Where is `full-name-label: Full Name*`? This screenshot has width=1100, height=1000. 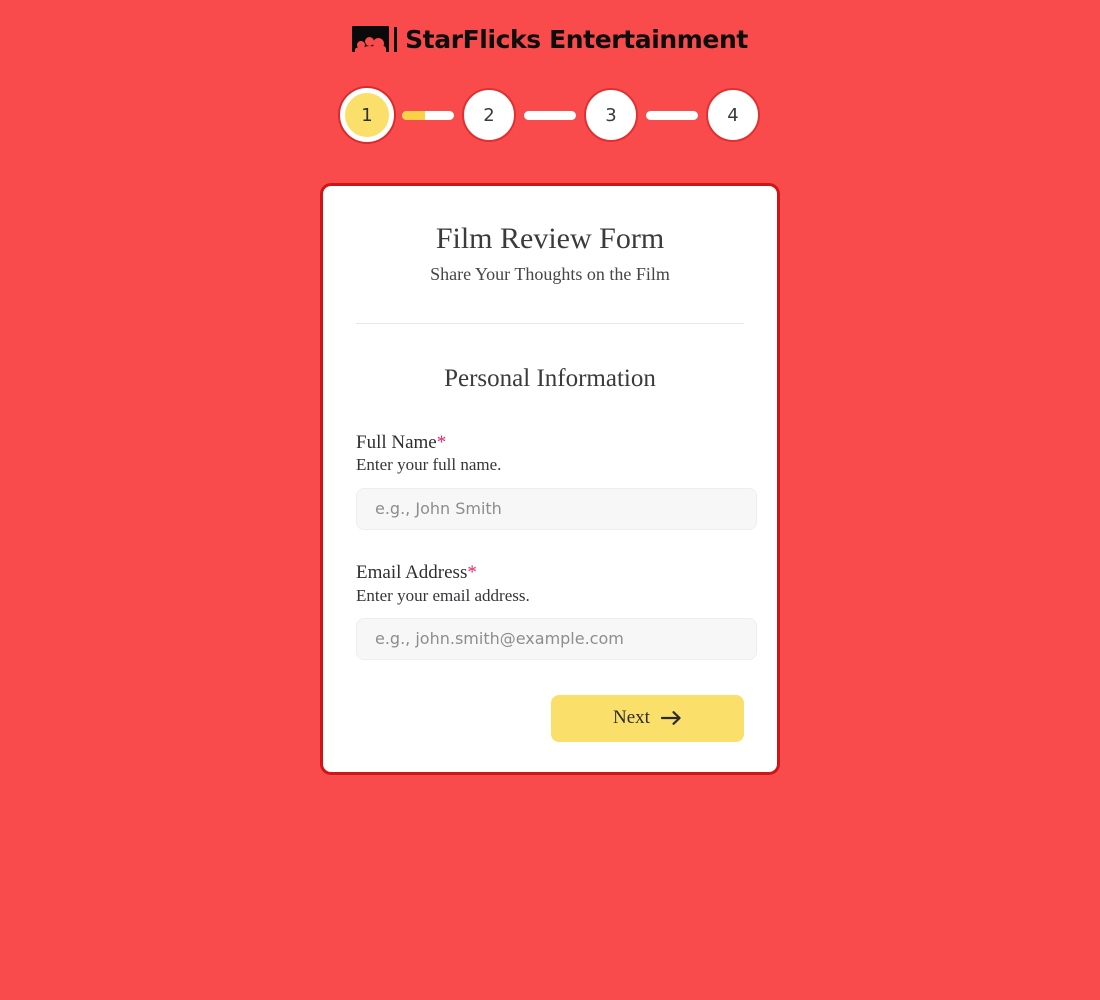 full-name-label: Full Name* is located at coordinates (550, 443).